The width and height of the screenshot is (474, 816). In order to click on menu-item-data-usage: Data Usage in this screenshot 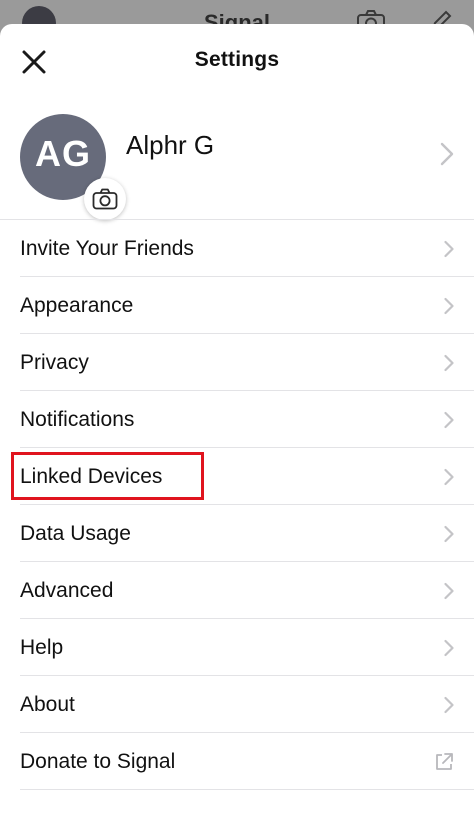, I will do `click(237, 533)`.